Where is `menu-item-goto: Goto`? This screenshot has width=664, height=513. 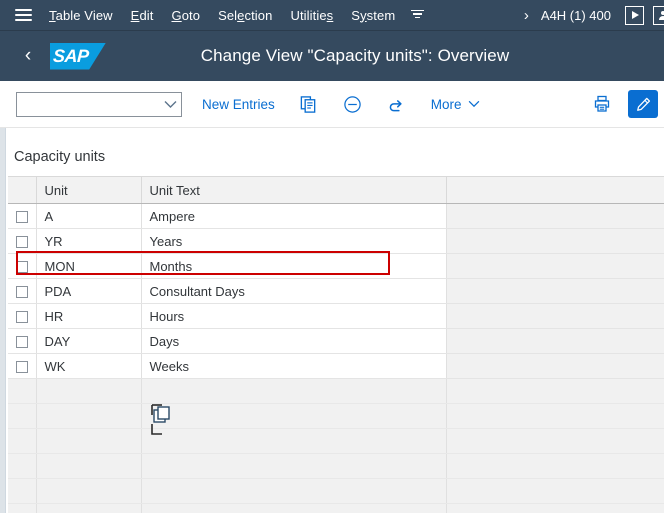 menu-item-goto: Goto is located at coordinates (185, 15).